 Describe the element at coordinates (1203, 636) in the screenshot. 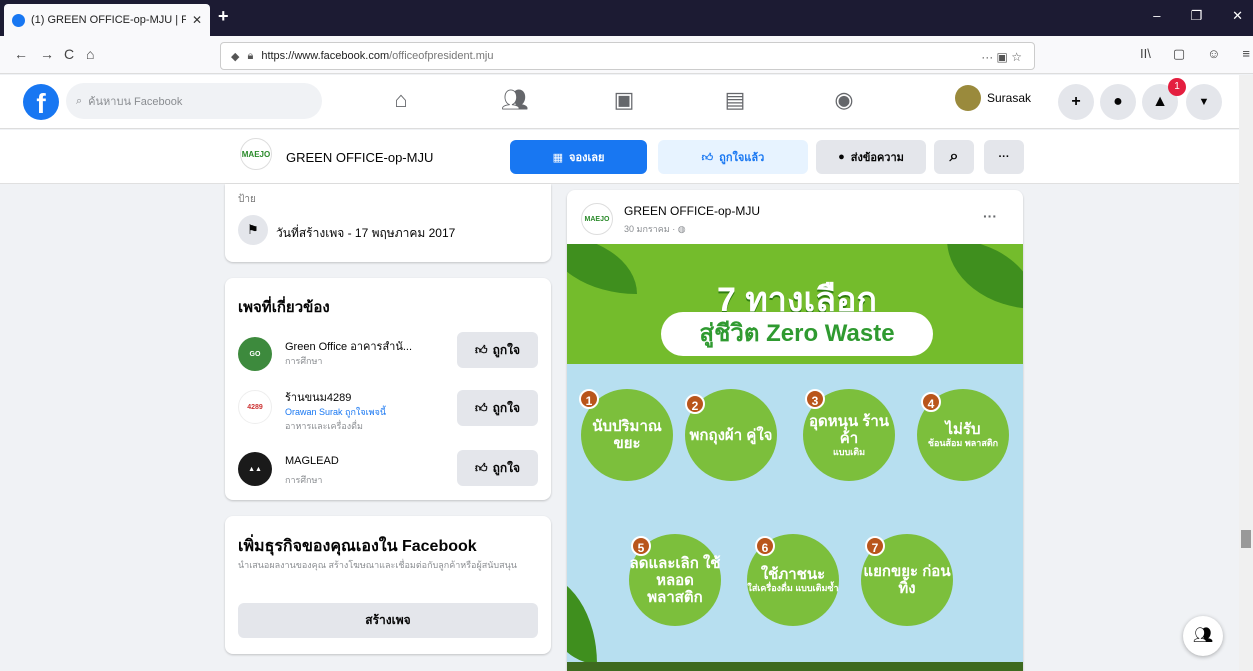

I see `contacts-chat-icon: 👥︎` at that location.